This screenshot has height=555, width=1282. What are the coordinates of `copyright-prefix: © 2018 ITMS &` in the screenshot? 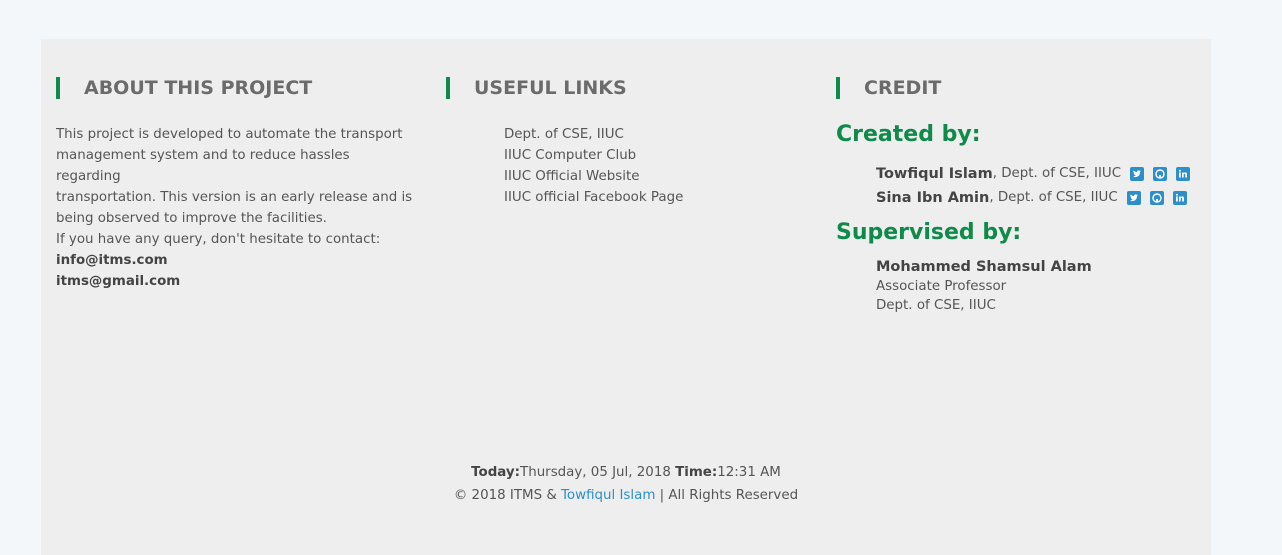 It's located at (507, 495).